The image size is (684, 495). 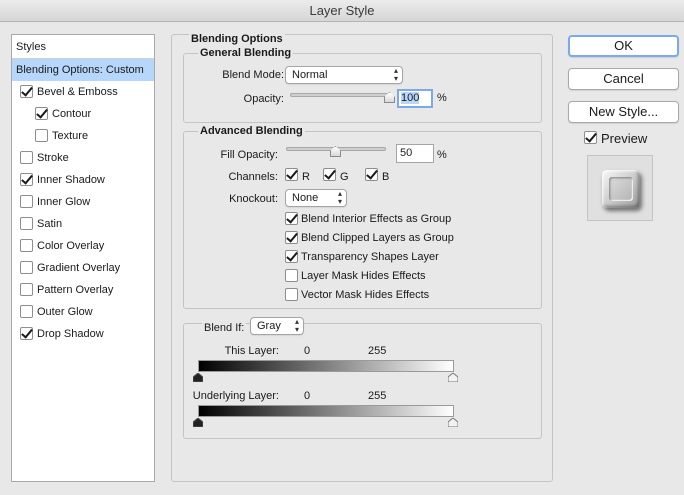 I want to click on style-item-label: Pattern Overlay, so click(x=75, y=290).